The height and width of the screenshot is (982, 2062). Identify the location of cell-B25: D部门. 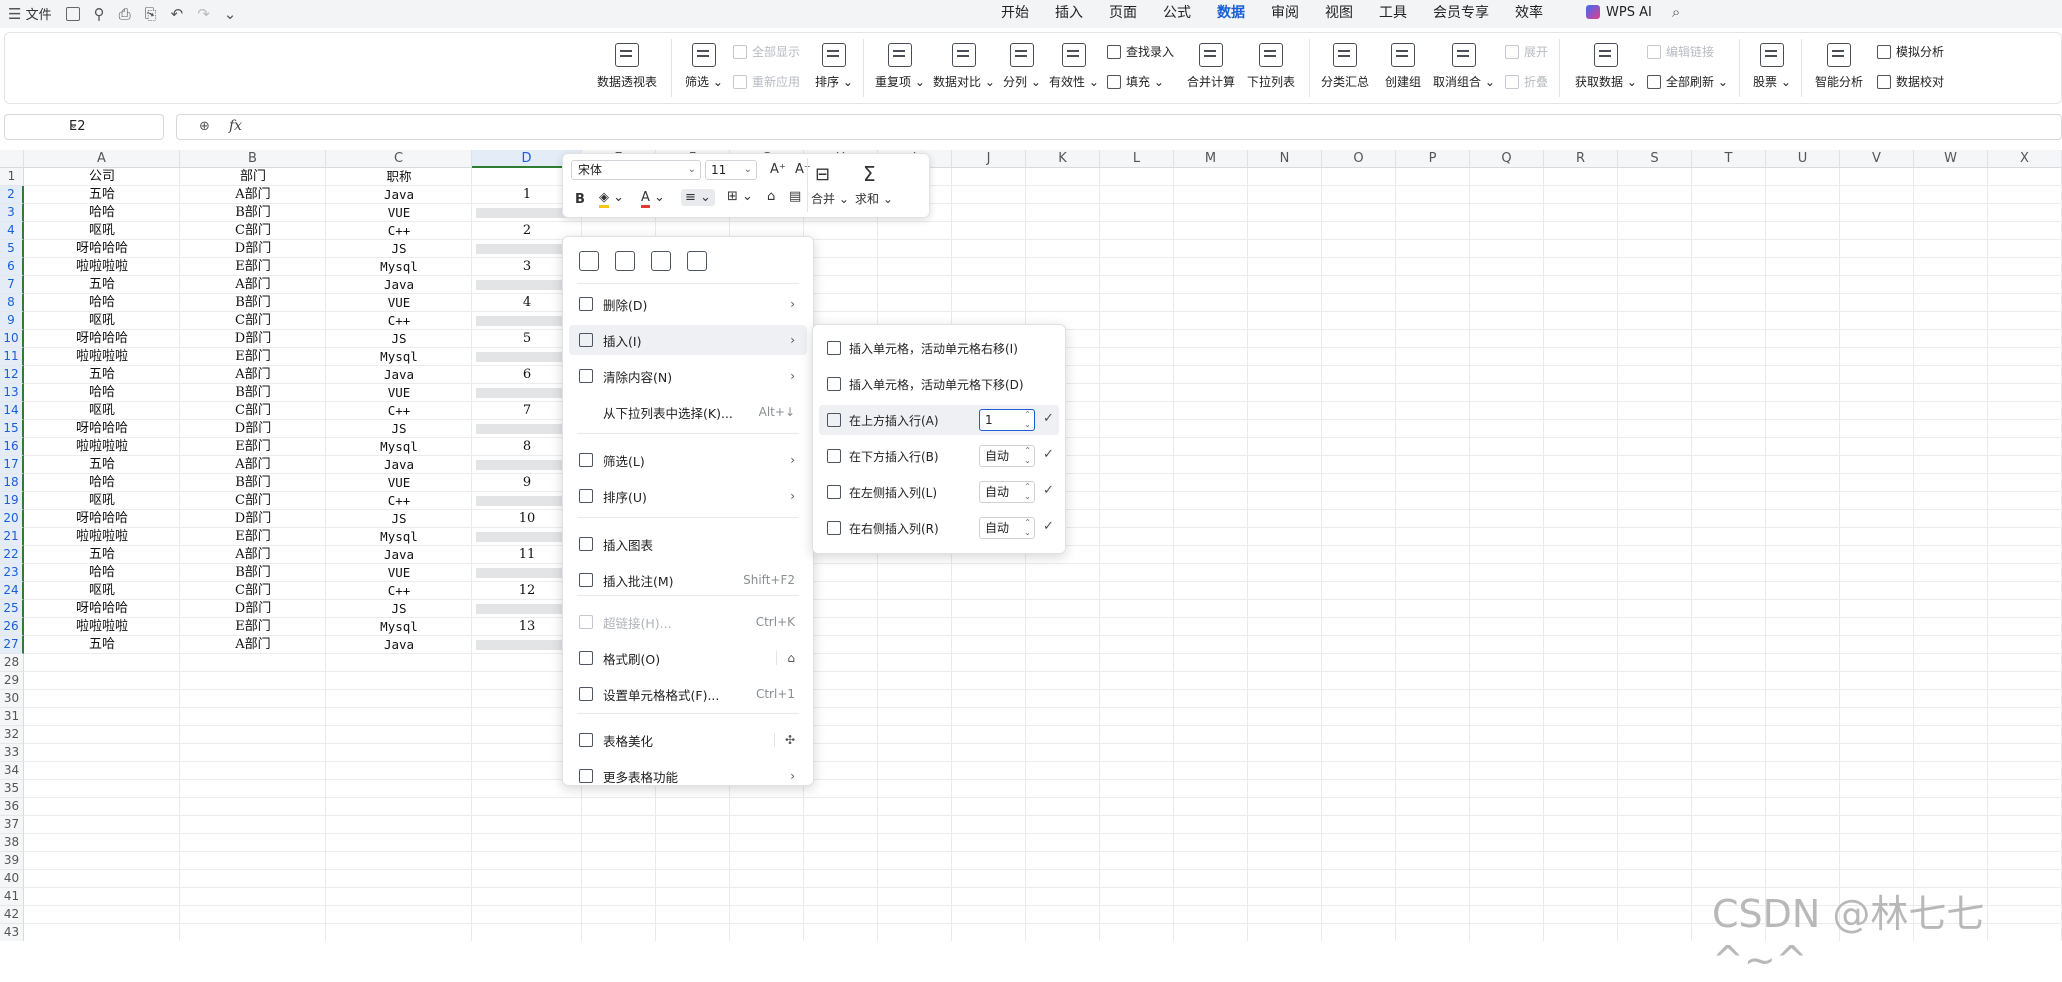
(253, 609).